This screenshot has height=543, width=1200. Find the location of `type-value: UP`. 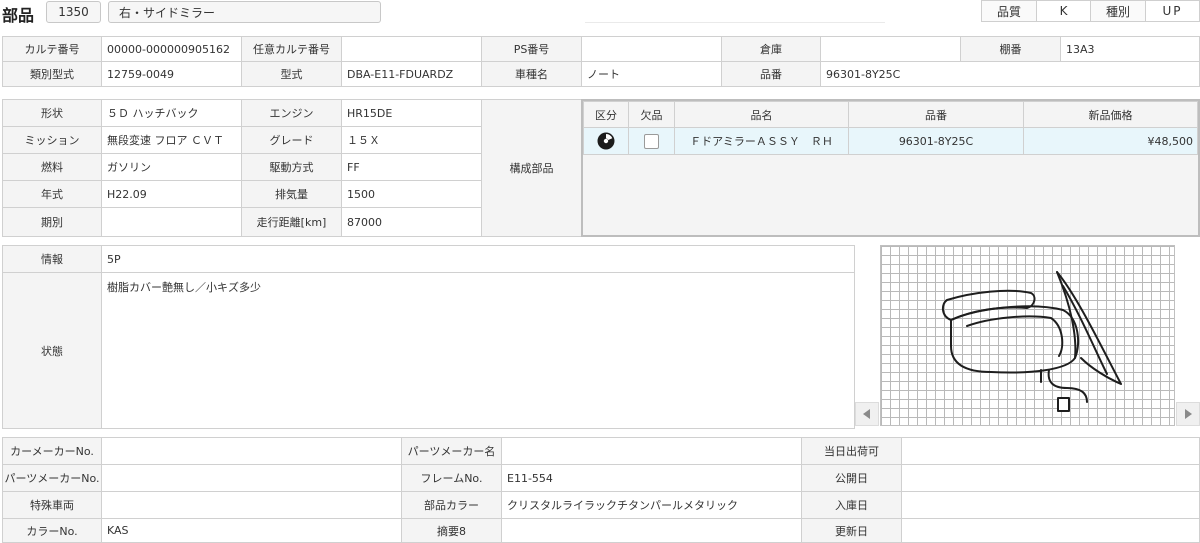

type-value: UP is located at coordinates (1172, 11).